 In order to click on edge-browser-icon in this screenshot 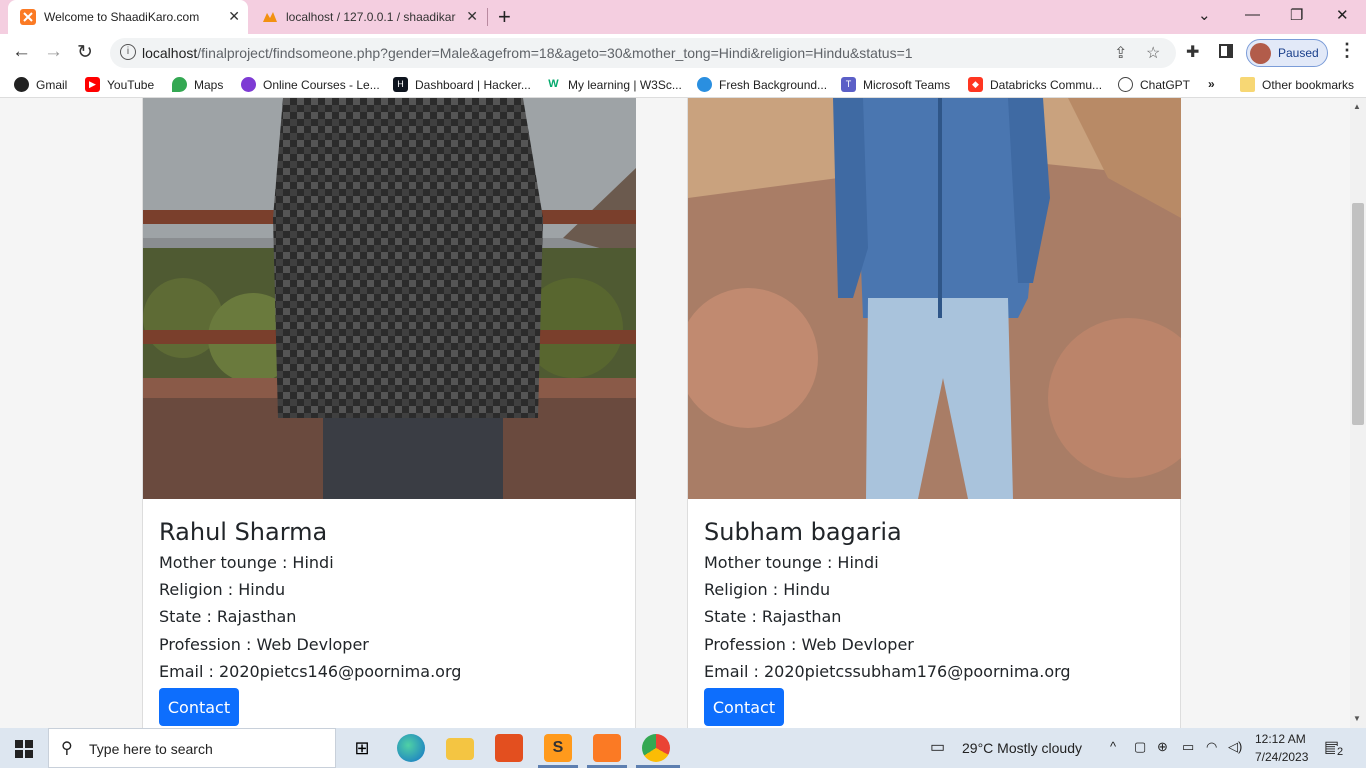, I will do `click(411, 748)`.